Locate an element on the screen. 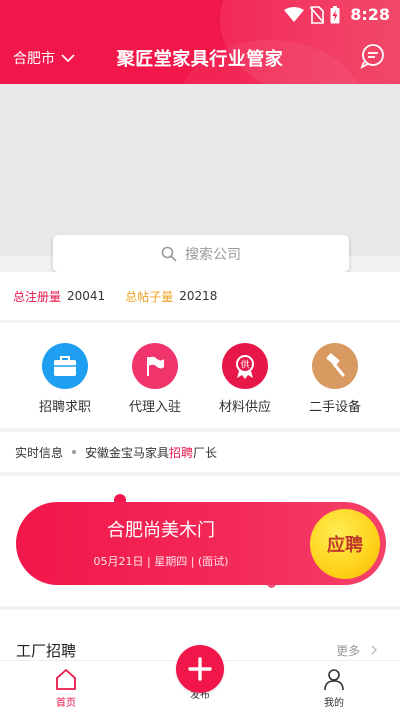 The image size is (400, 711). hammer-icon is located at coordinates (335, 366).